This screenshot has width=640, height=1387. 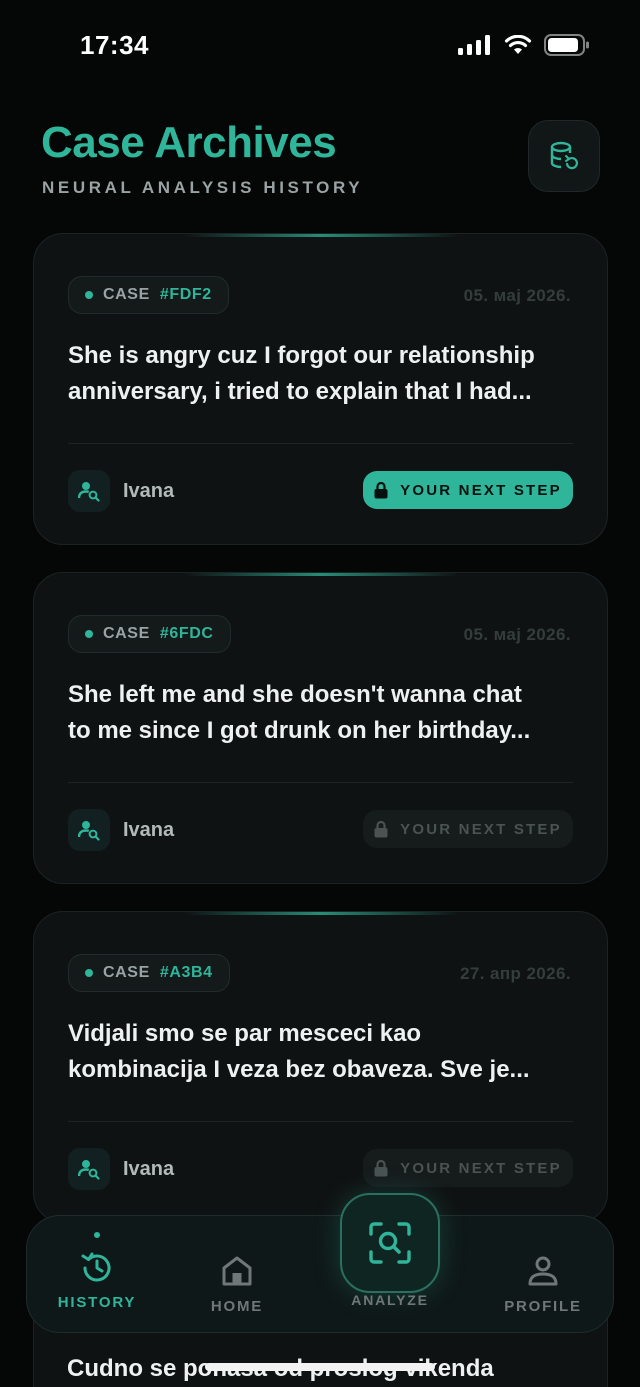 I want to click on tab-history: HISTORY, so click(x=97, y=1275).